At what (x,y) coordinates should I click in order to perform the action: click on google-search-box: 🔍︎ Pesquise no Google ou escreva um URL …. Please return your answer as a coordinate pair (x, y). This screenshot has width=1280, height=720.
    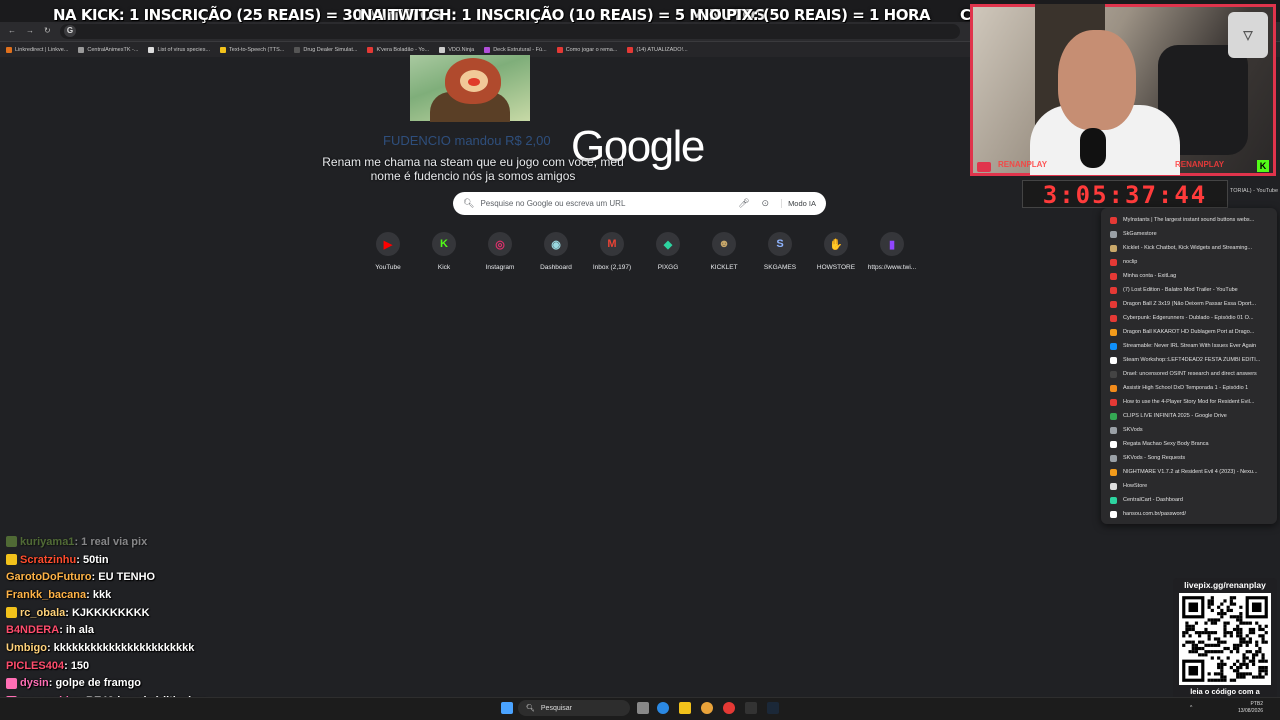
    Looking at the image, I should click on (639, 203).